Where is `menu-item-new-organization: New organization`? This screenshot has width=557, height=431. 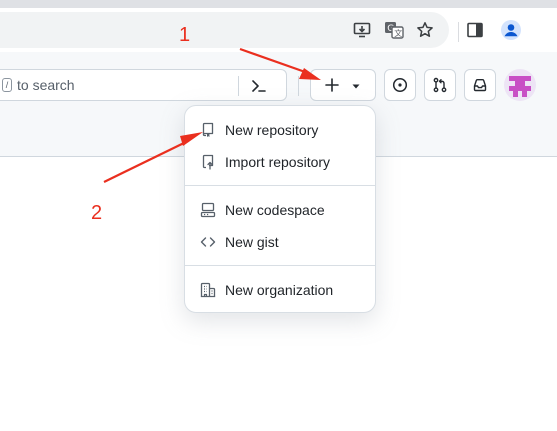
menu-item-new-organization: New organization is located at coordinates (280, 290).